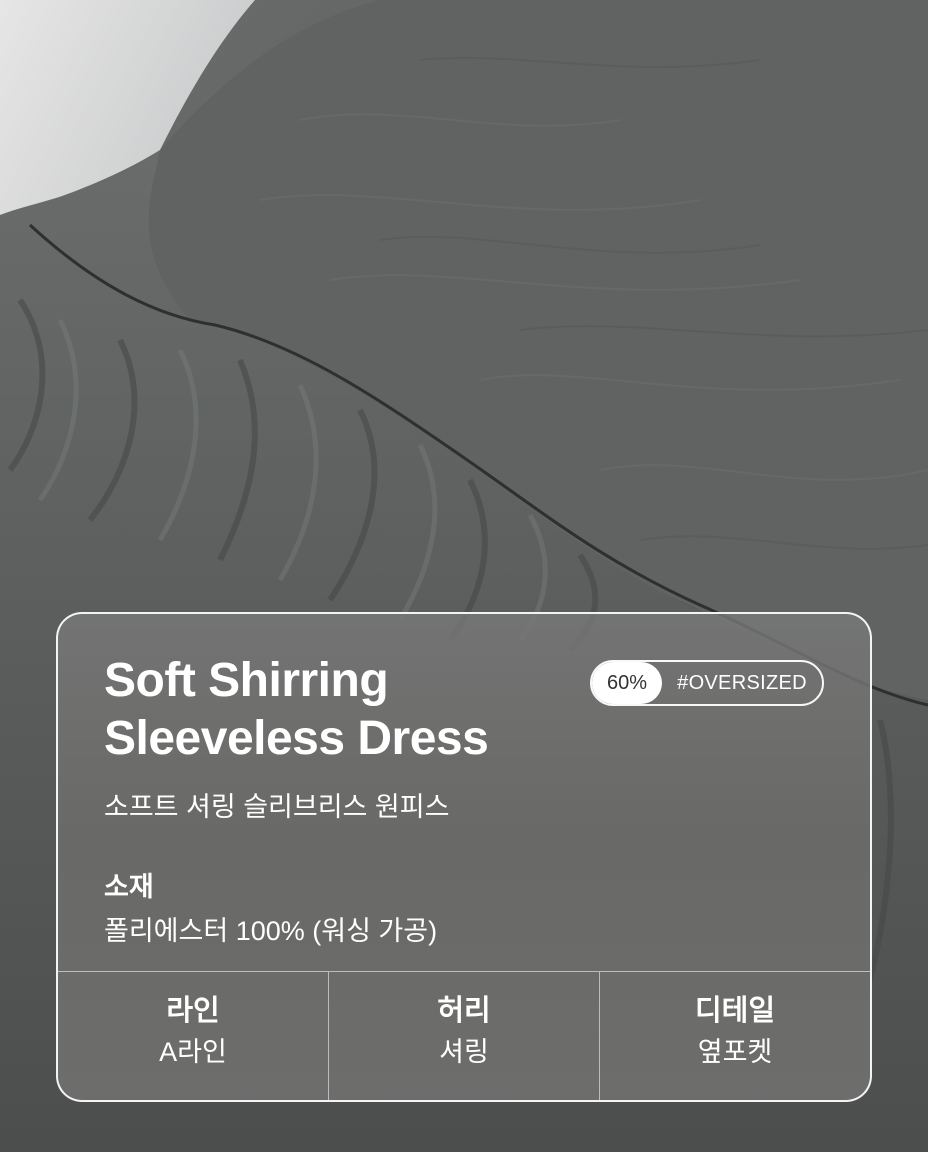  I want to click on product-title: Soft Shirring Sleeveless Dress, so click(296, 710).